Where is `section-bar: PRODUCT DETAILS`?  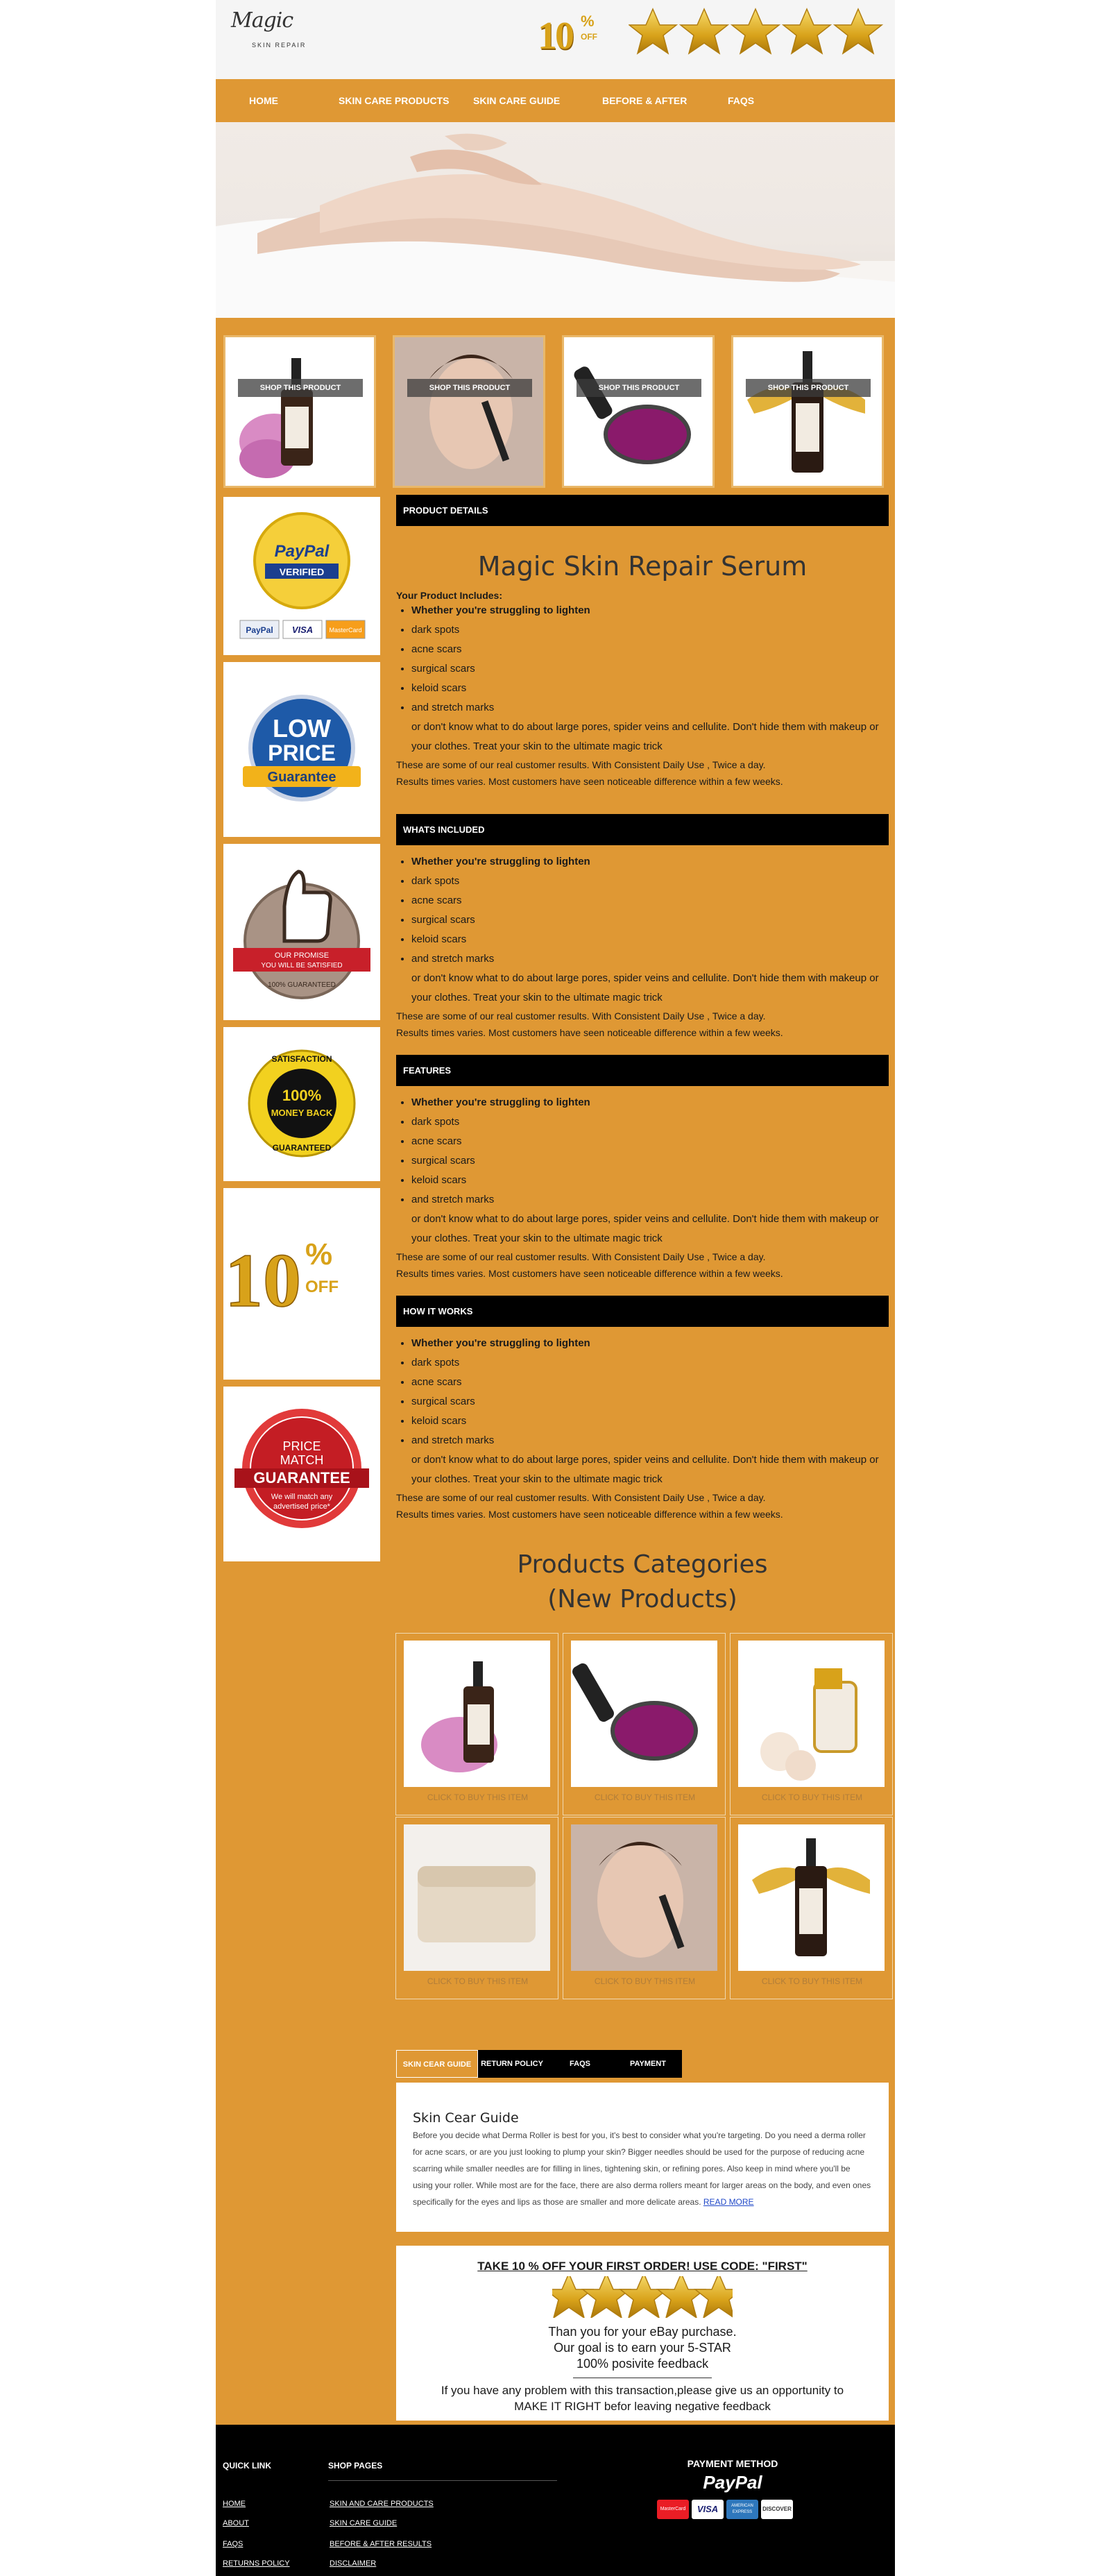 section-bar: PRODUCT DETAILS is located at coordinates (642, 511).